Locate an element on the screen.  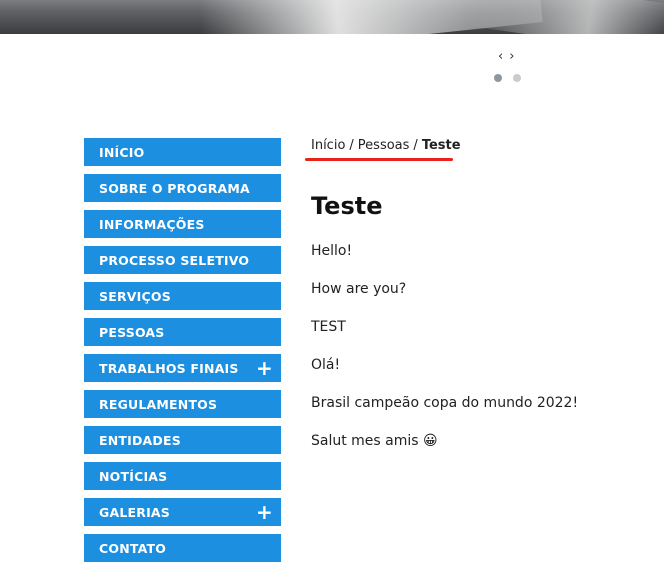
sidebar-item-informacoes: INFORMAÇÕES is located at coordinates (182, 224).